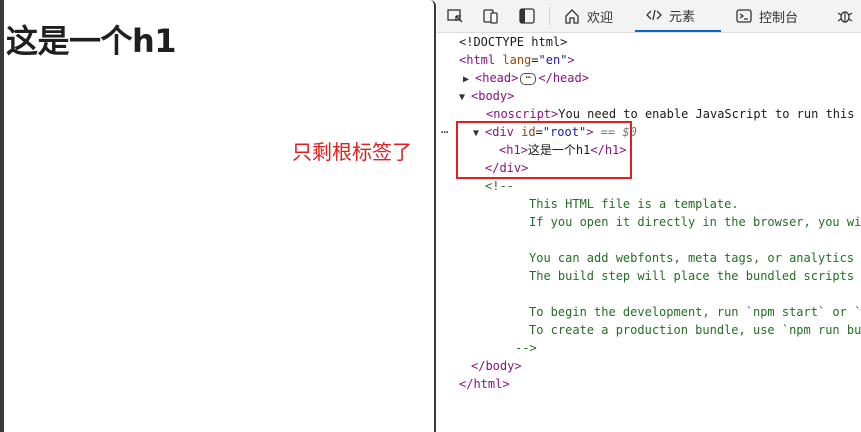  Describe the element at coordinates (682, 17) in the screenshot. I see `tab-label: 元素` at that location.